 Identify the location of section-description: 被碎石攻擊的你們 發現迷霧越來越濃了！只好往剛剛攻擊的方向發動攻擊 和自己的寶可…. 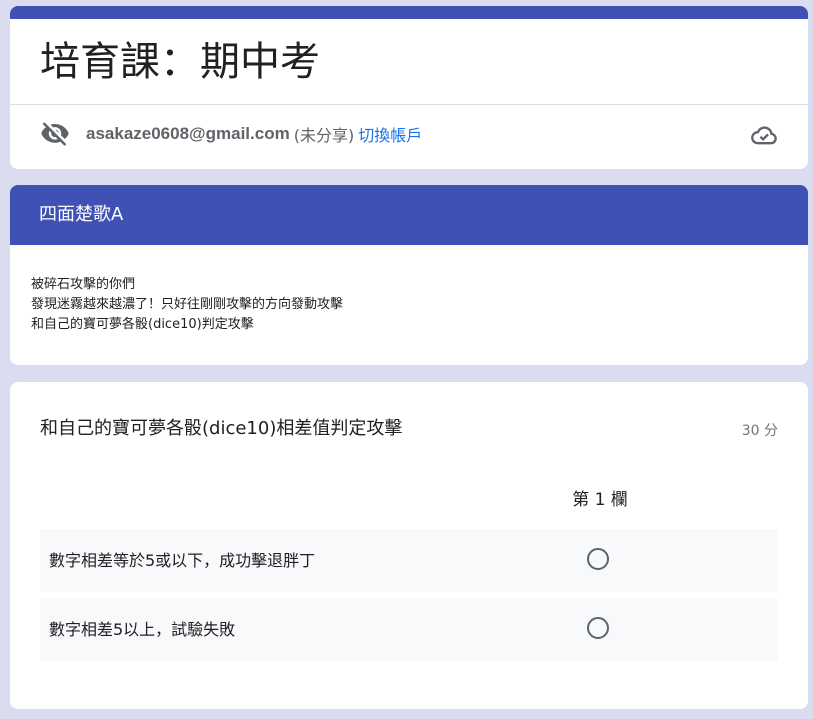
(187, 305).